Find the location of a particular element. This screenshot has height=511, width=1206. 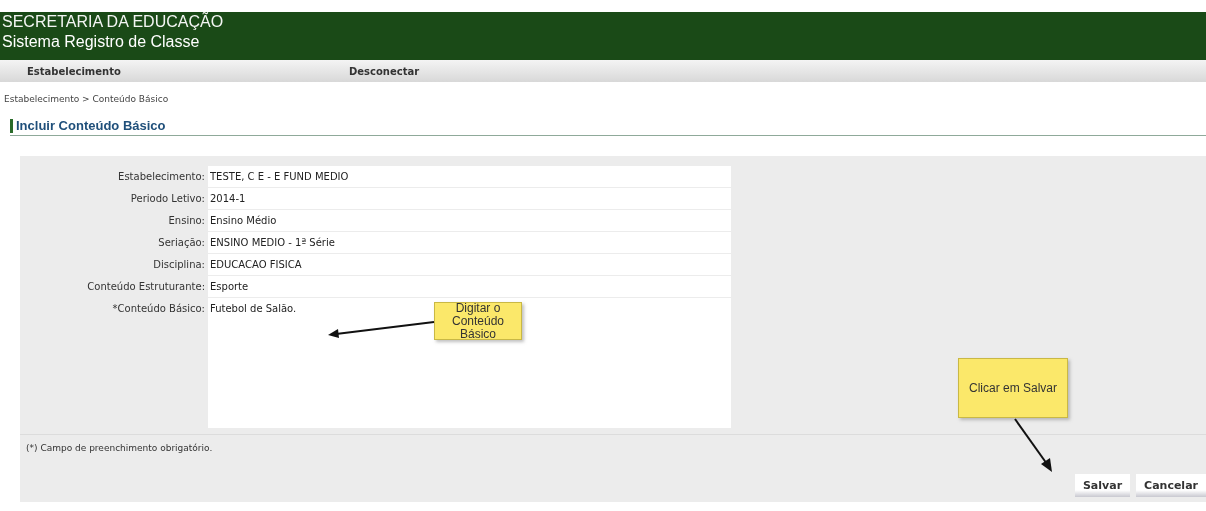

input-field: ENSINO MEDIO - 1ª Série is located at coordinates (469, 242).